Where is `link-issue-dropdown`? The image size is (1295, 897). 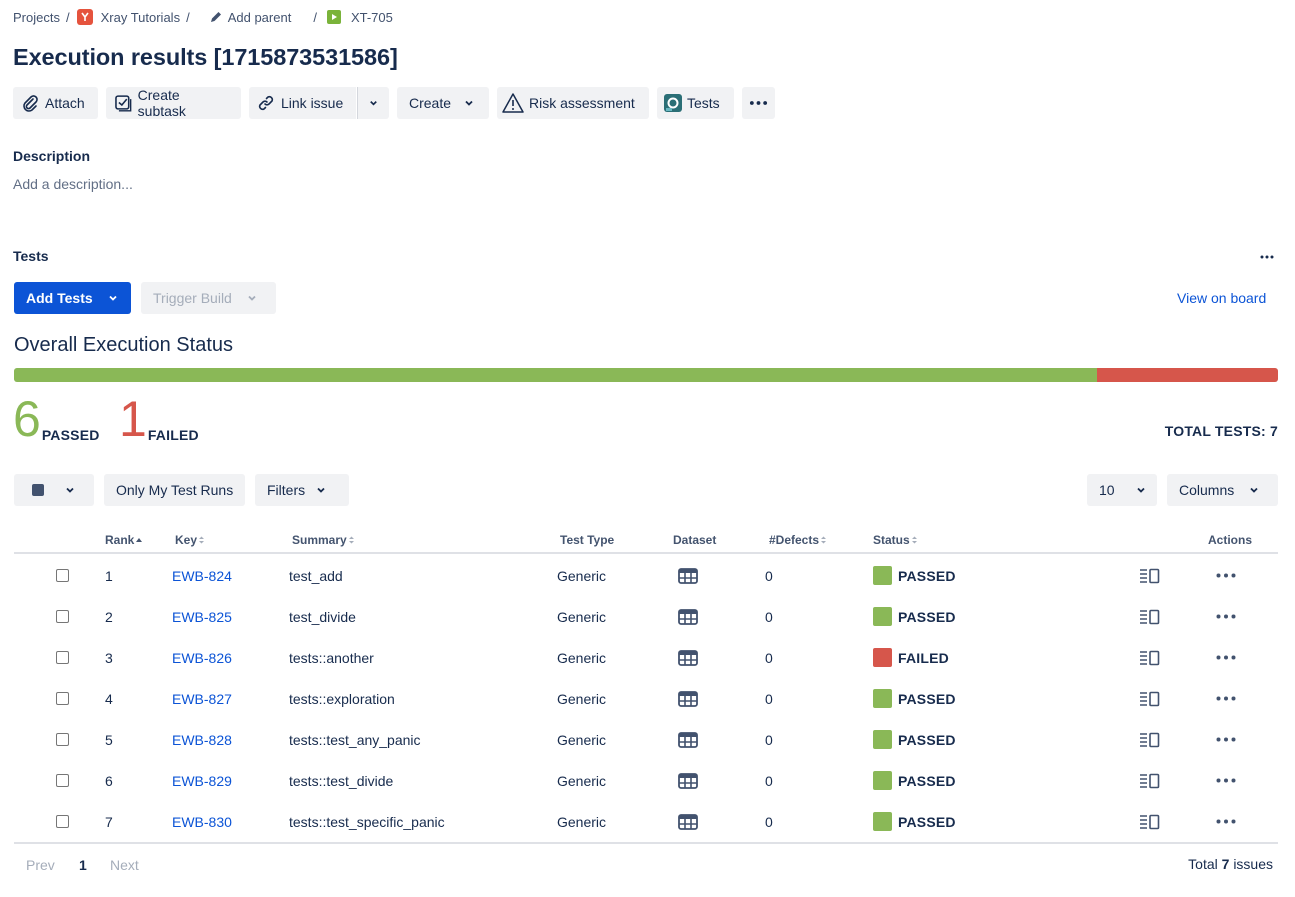
link-issue-dropdown is located at coordinates (373, 103).